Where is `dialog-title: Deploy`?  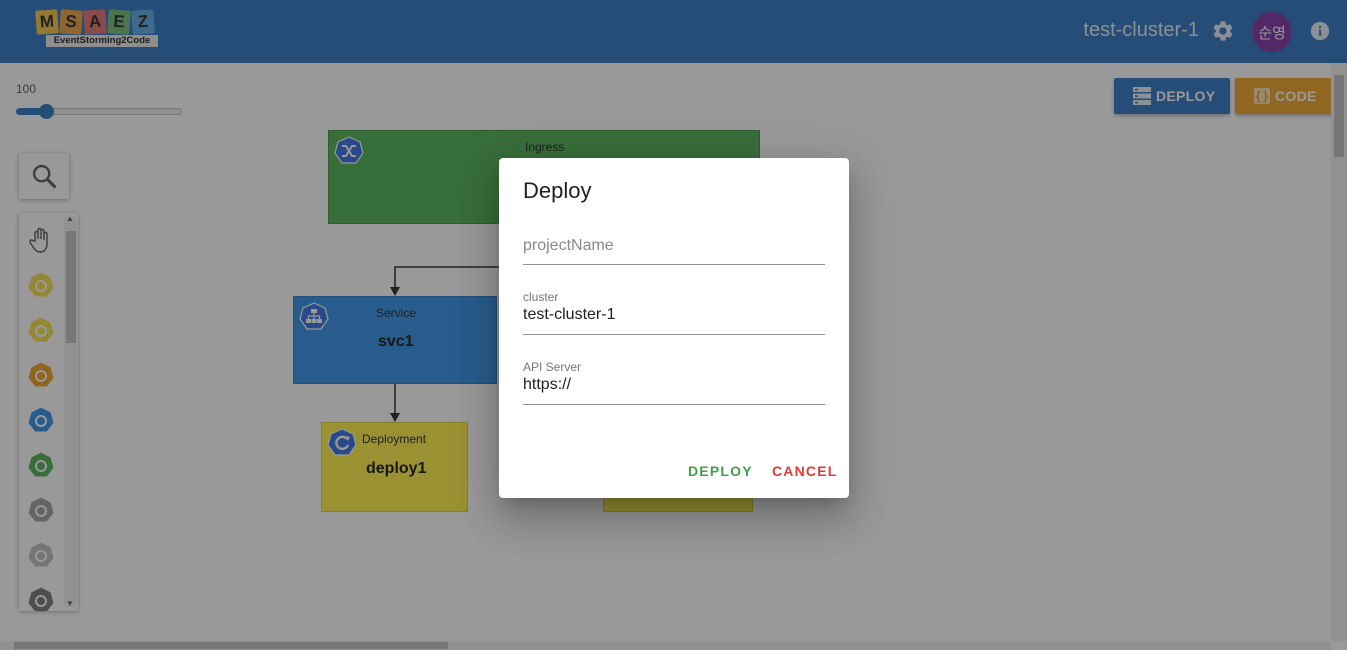
dialog-title: Deploy is located at coordinates (557, 190).